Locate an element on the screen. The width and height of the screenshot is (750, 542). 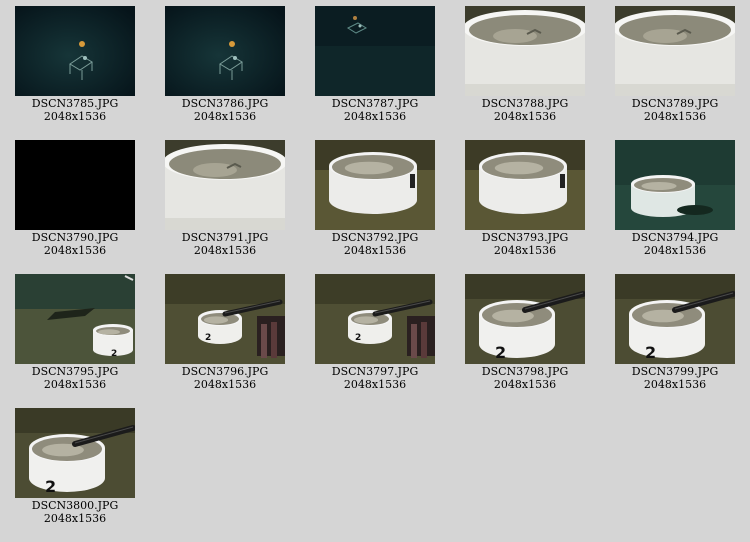
thumbnail-filename: DSCN3792.JPG is located at coordinates (375, 237).